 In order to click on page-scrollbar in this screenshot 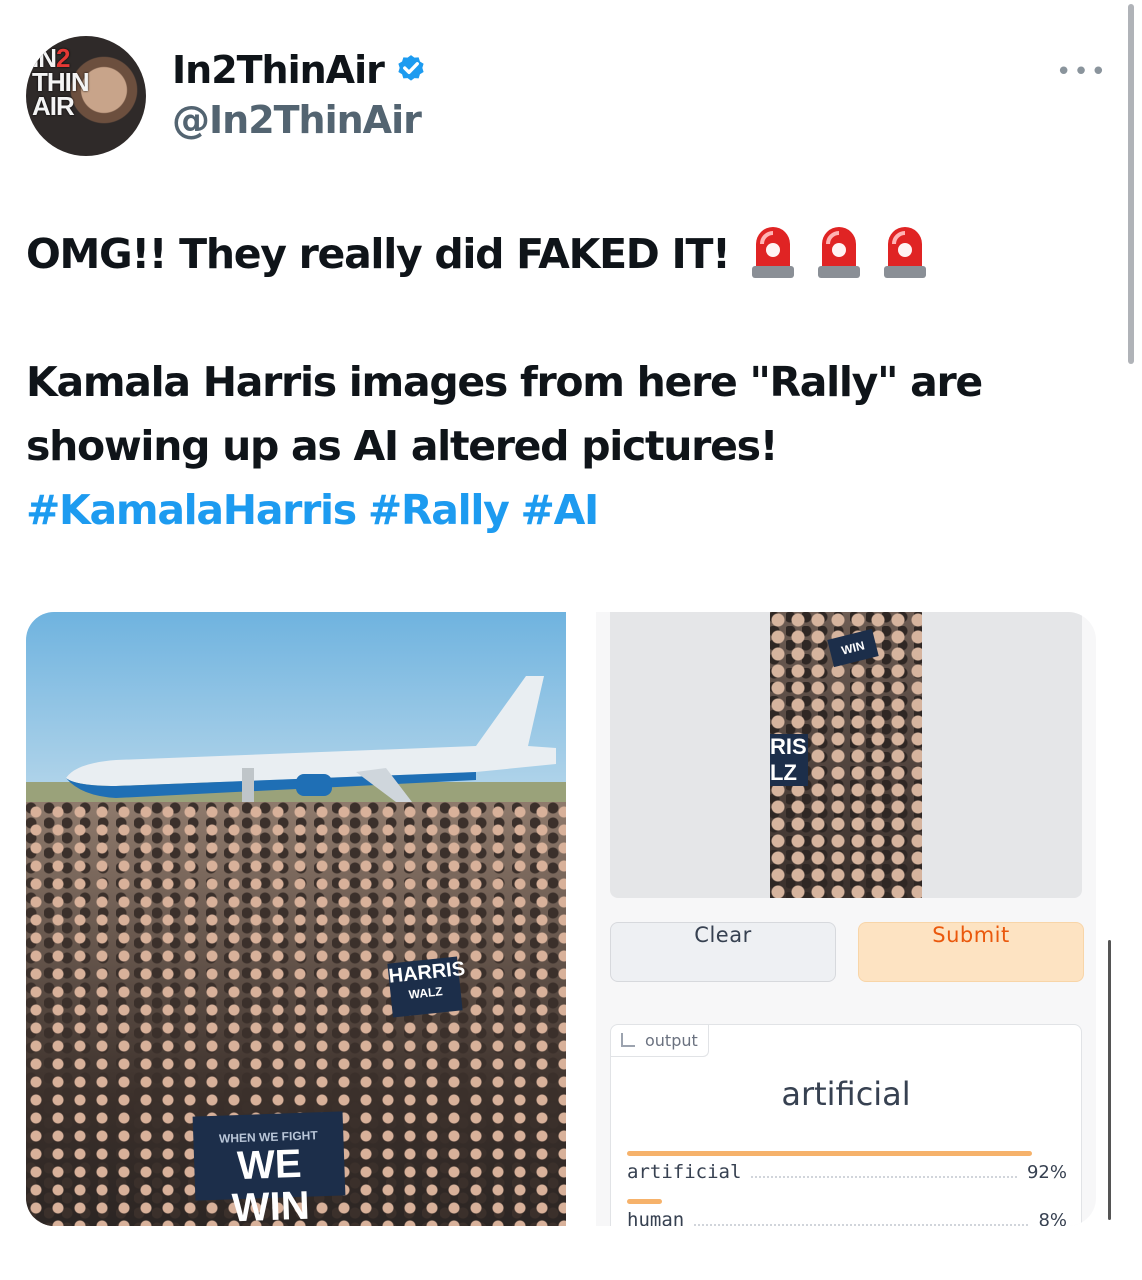, I will do `click(1131, 184)`.